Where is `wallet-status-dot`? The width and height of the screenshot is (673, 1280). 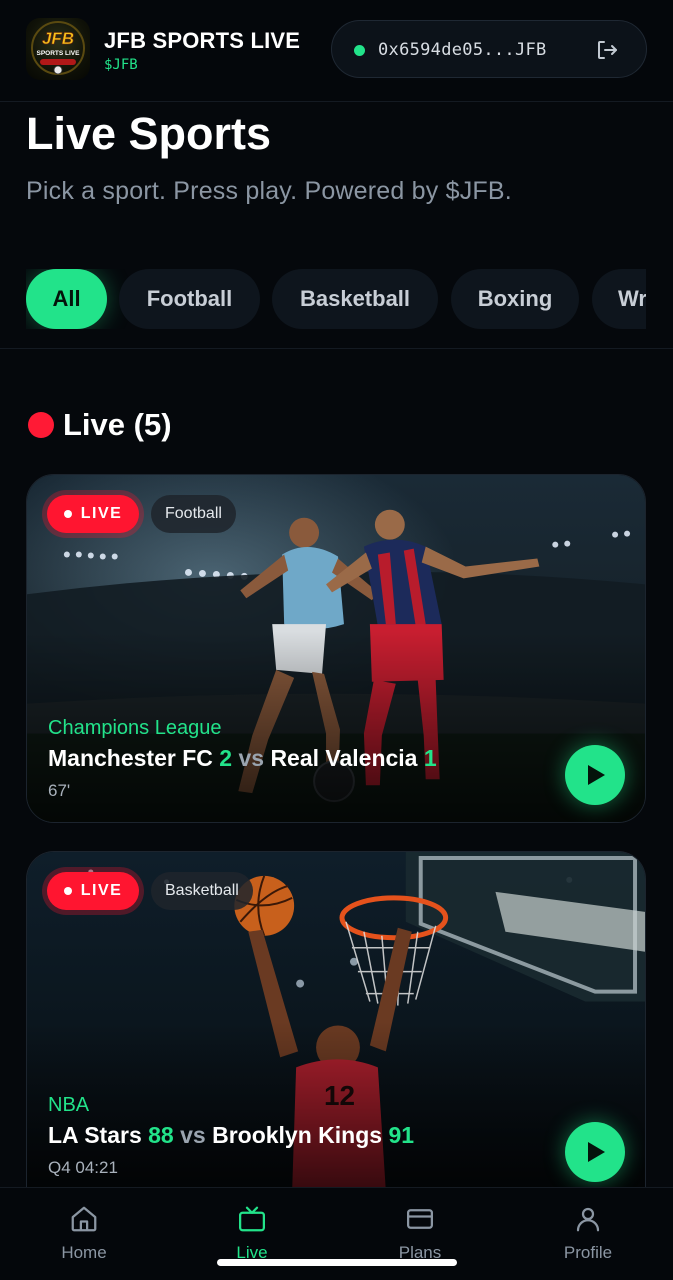
wallet-status-dot is located at coordinates (359, 50).